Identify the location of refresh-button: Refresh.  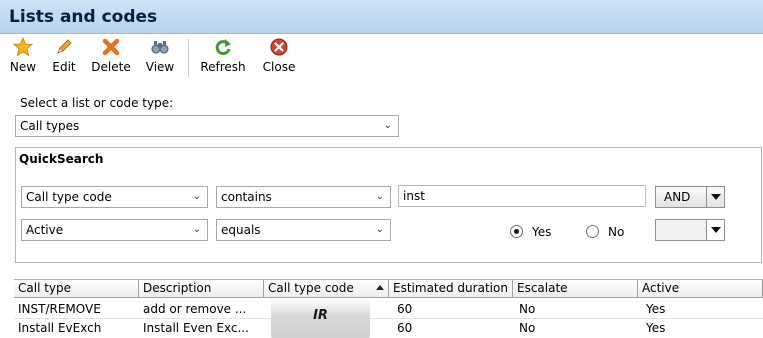
(223, 55).